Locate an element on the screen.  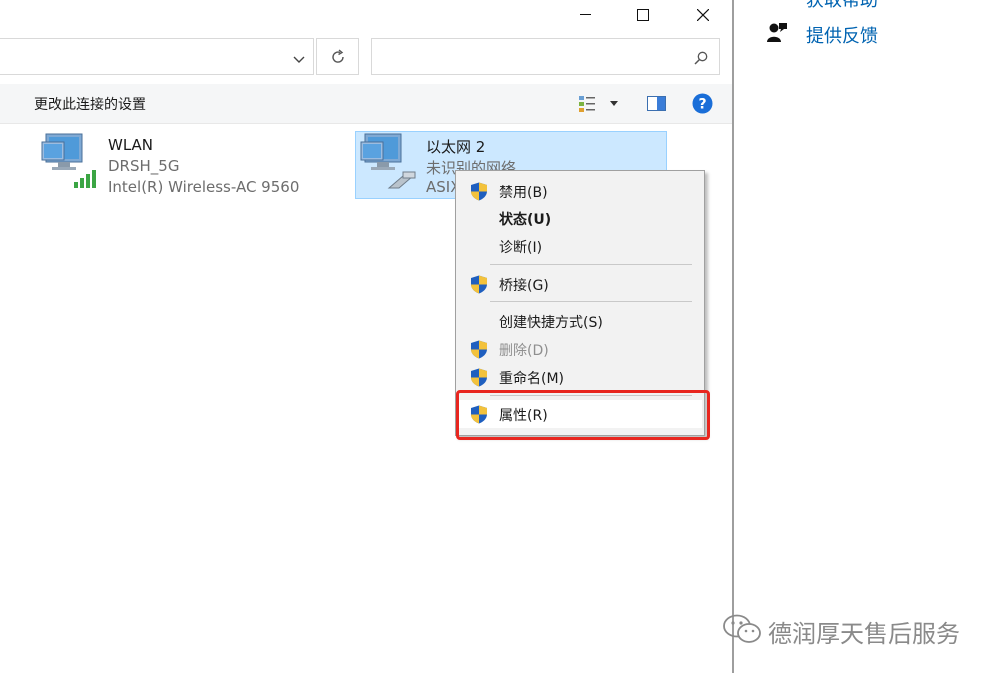
minimize-button is located at coordinates (586, 15).